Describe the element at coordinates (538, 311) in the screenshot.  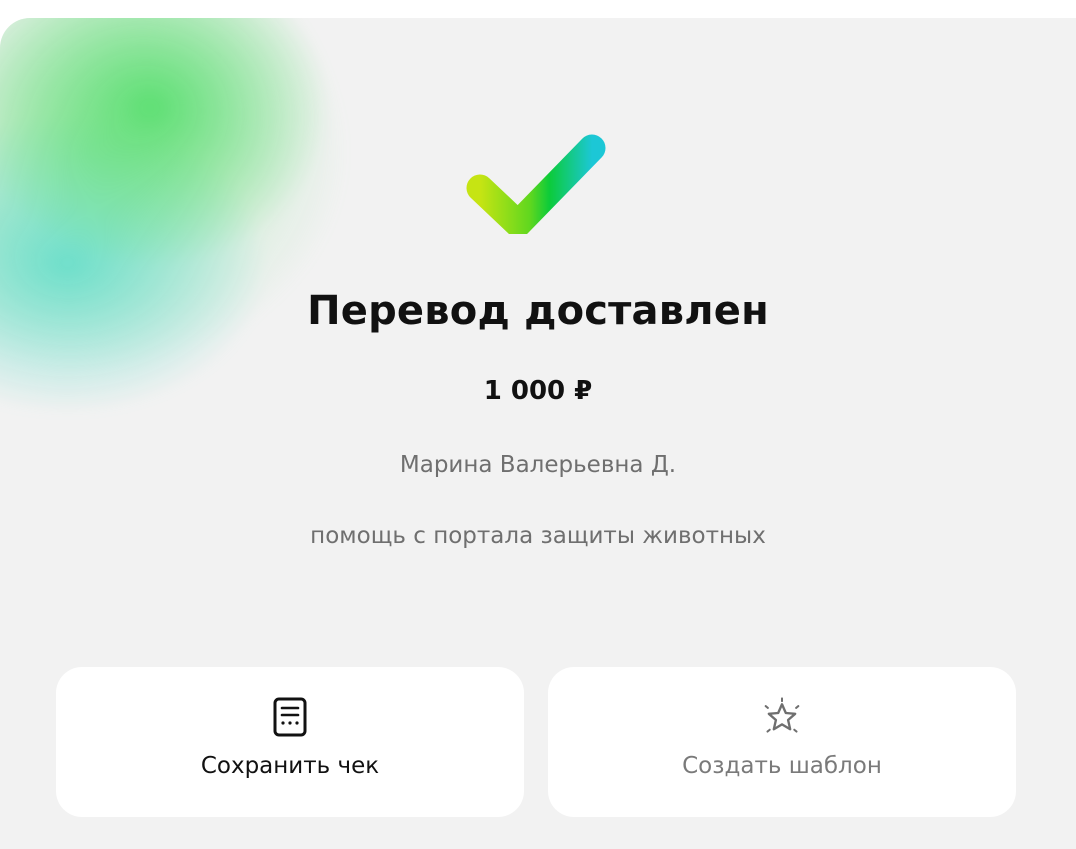
I see `page-title: Перевод доставлен` at that location.